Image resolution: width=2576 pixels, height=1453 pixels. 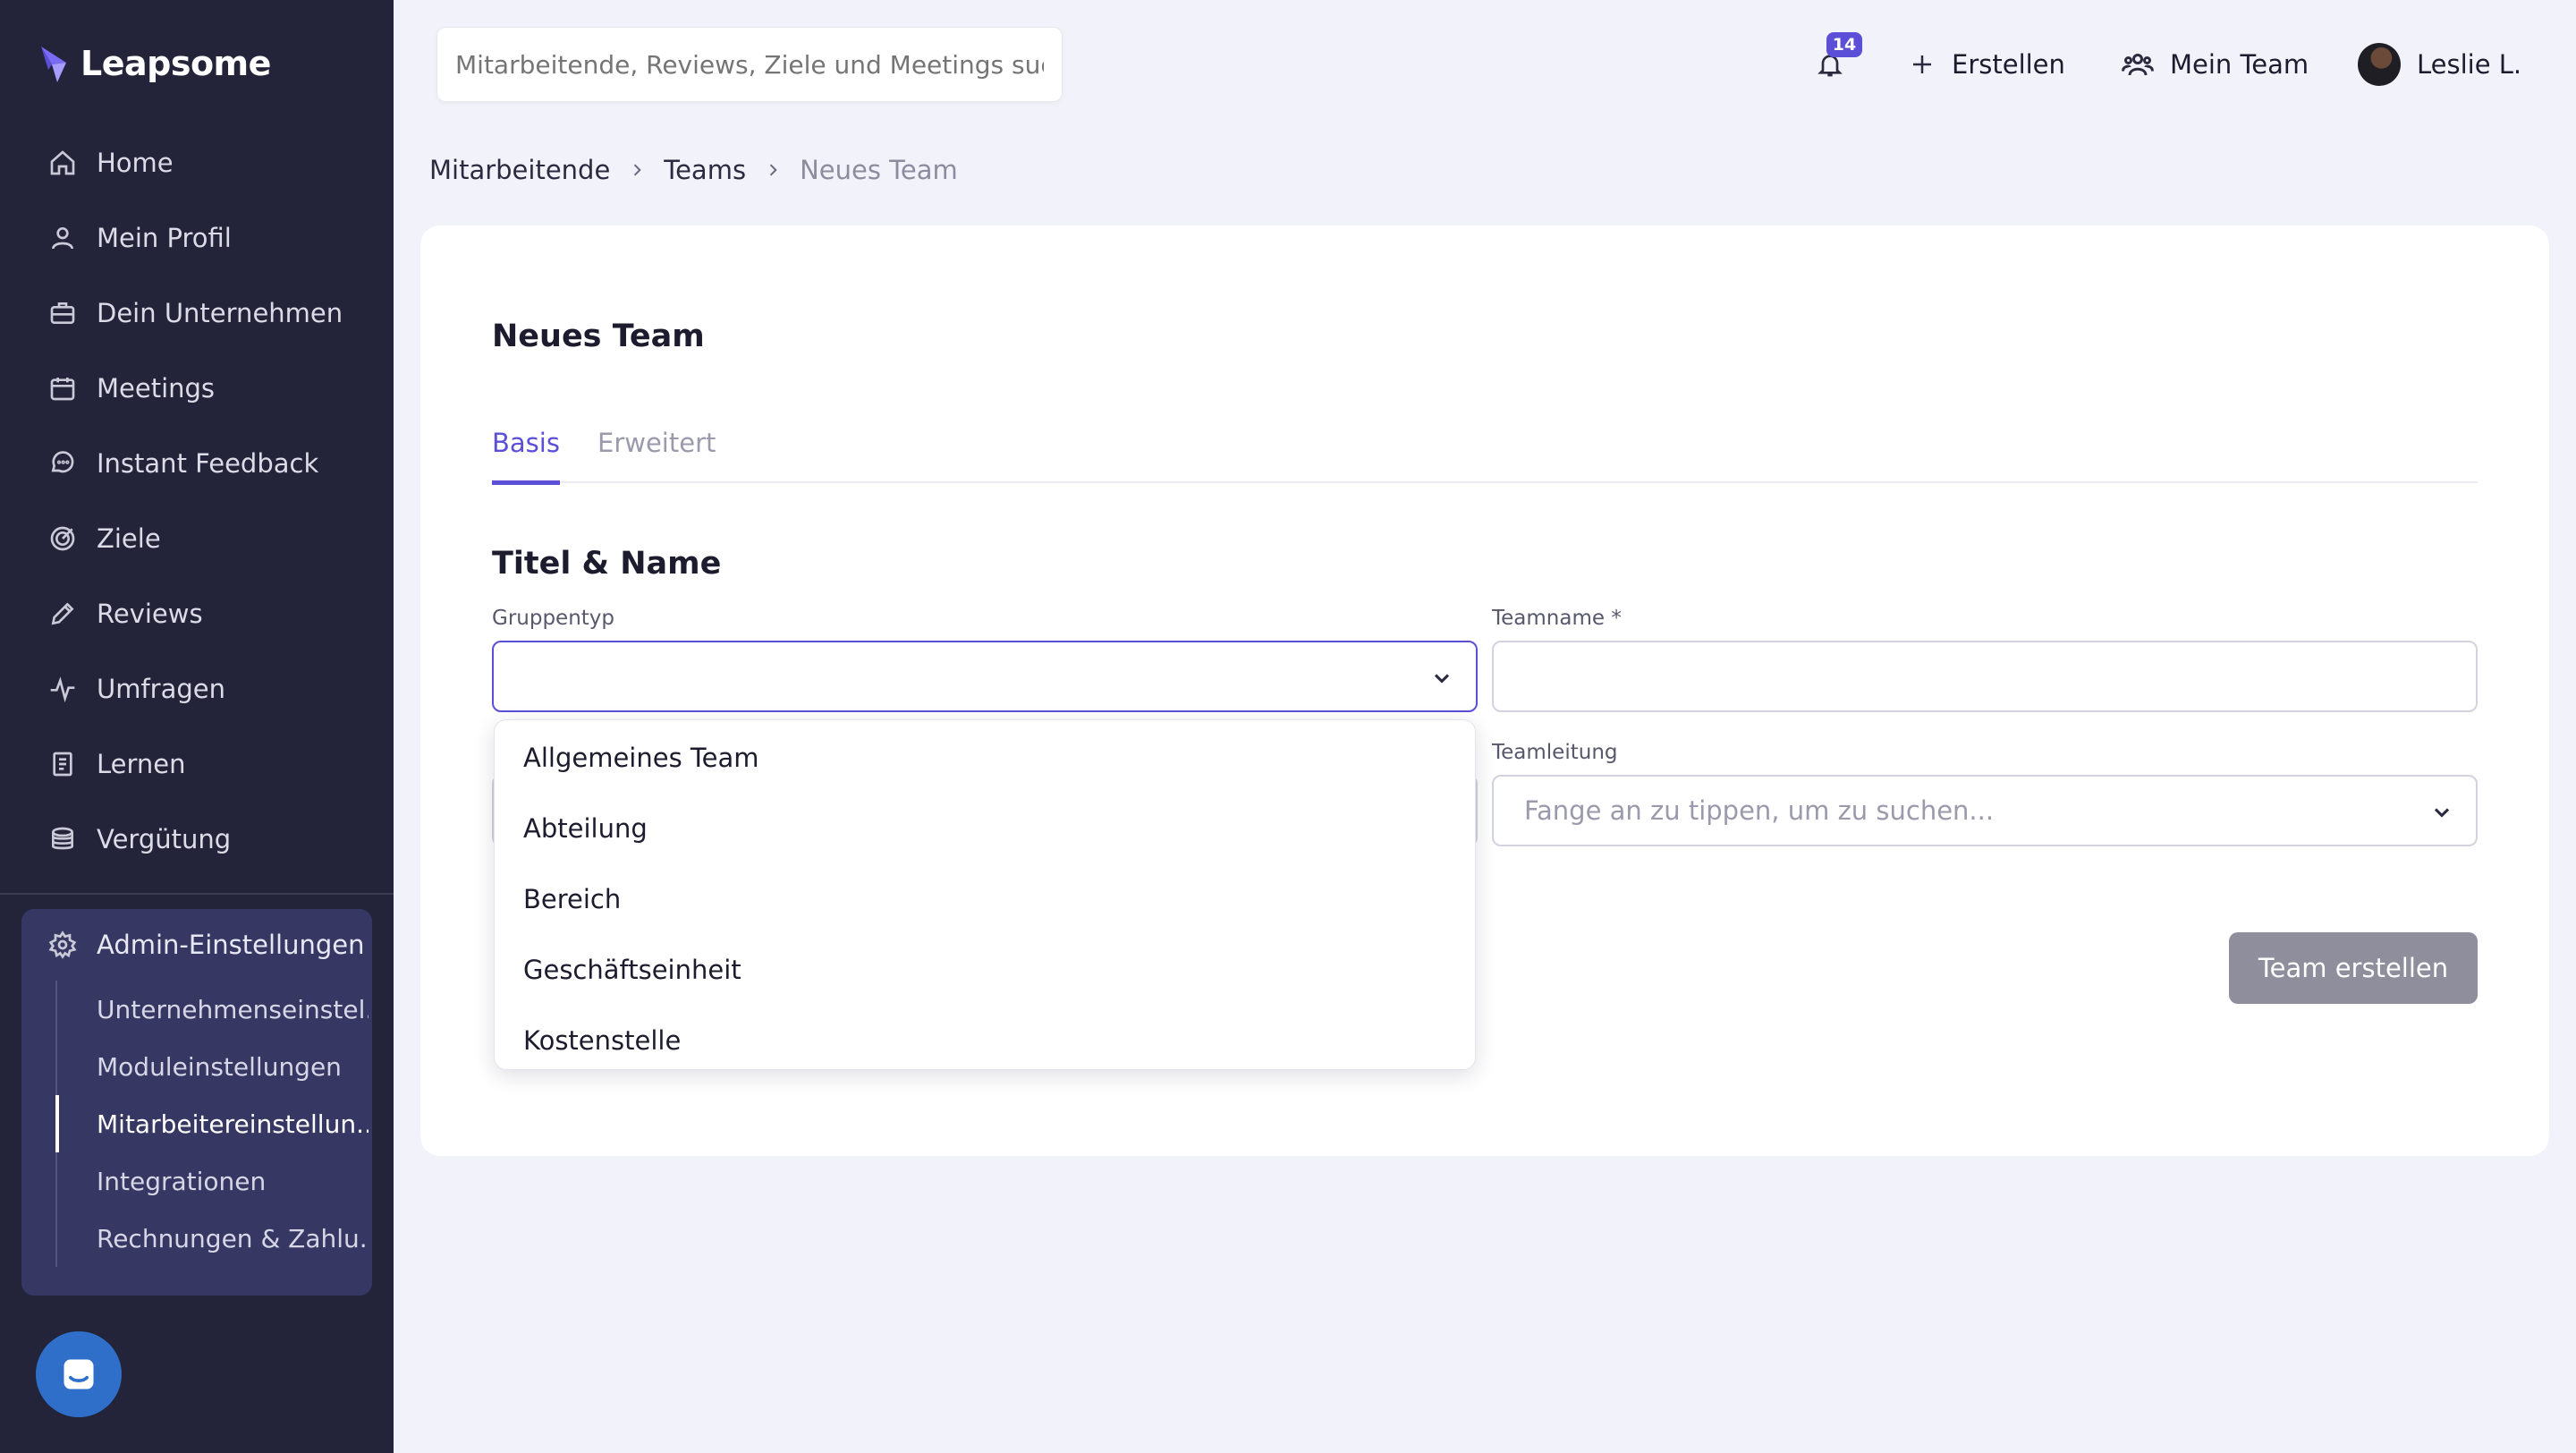 I want to click on sidebar-subitem-integrationen: Integrationen, so click(x=212, y=1181).